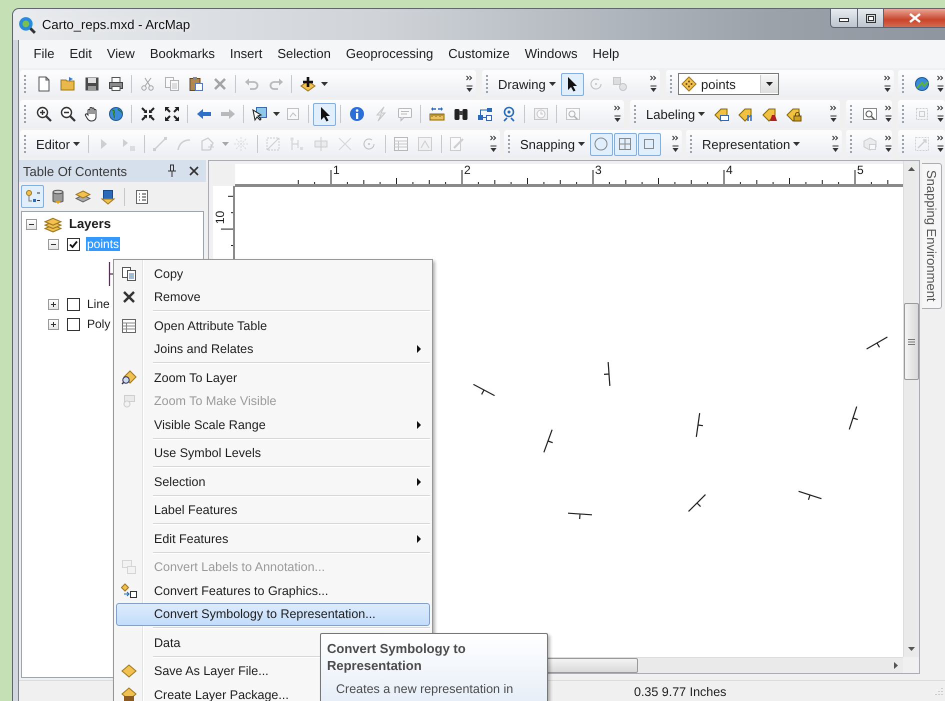  What do you see at coordinates (479, 54) in the screenshot?
I see `menu-bar-item: Customize` at bounding box center [479, 54].